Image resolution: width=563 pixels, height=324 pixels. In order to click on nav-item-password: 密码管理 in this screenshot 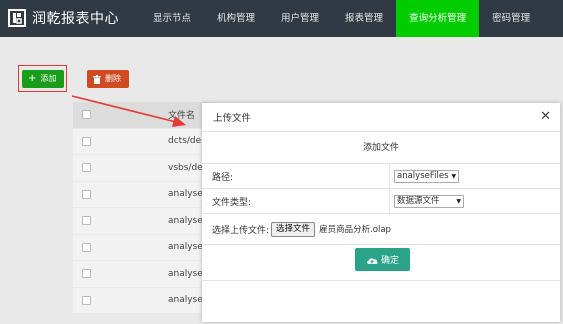, I will do `click(511, 18)`.